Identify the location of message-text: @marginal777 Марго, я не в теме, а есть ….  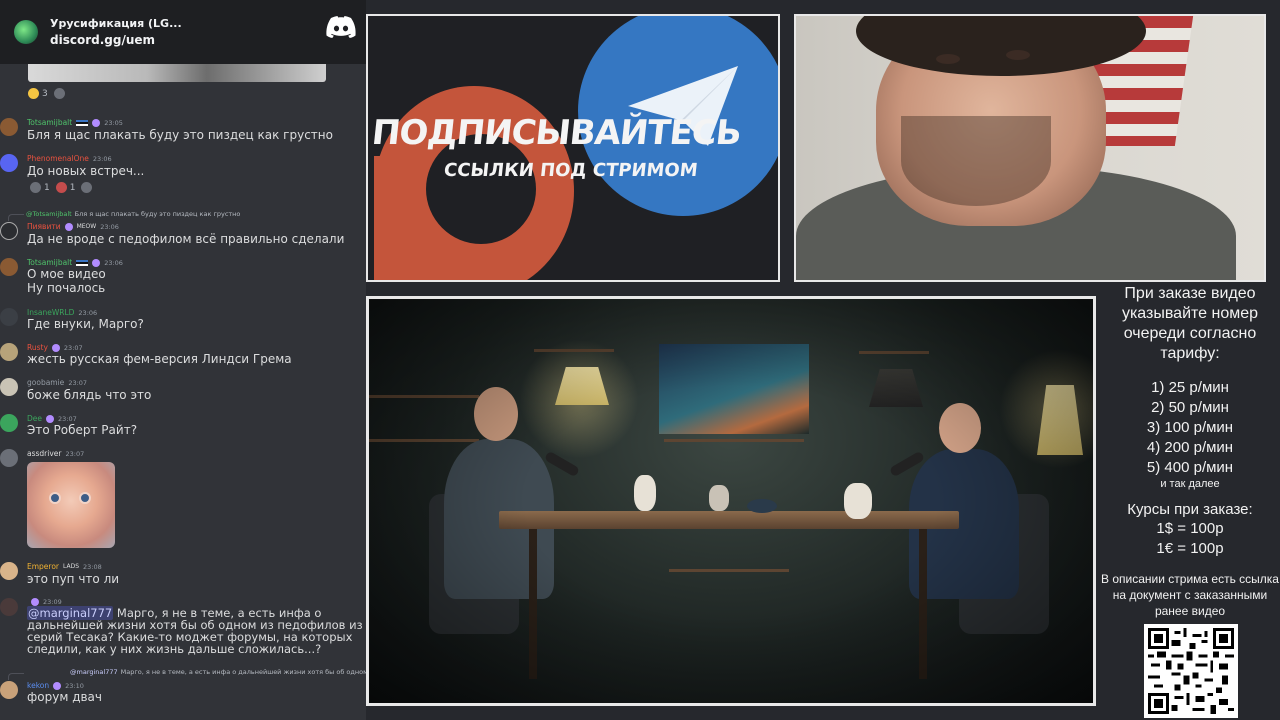
(195, 631).